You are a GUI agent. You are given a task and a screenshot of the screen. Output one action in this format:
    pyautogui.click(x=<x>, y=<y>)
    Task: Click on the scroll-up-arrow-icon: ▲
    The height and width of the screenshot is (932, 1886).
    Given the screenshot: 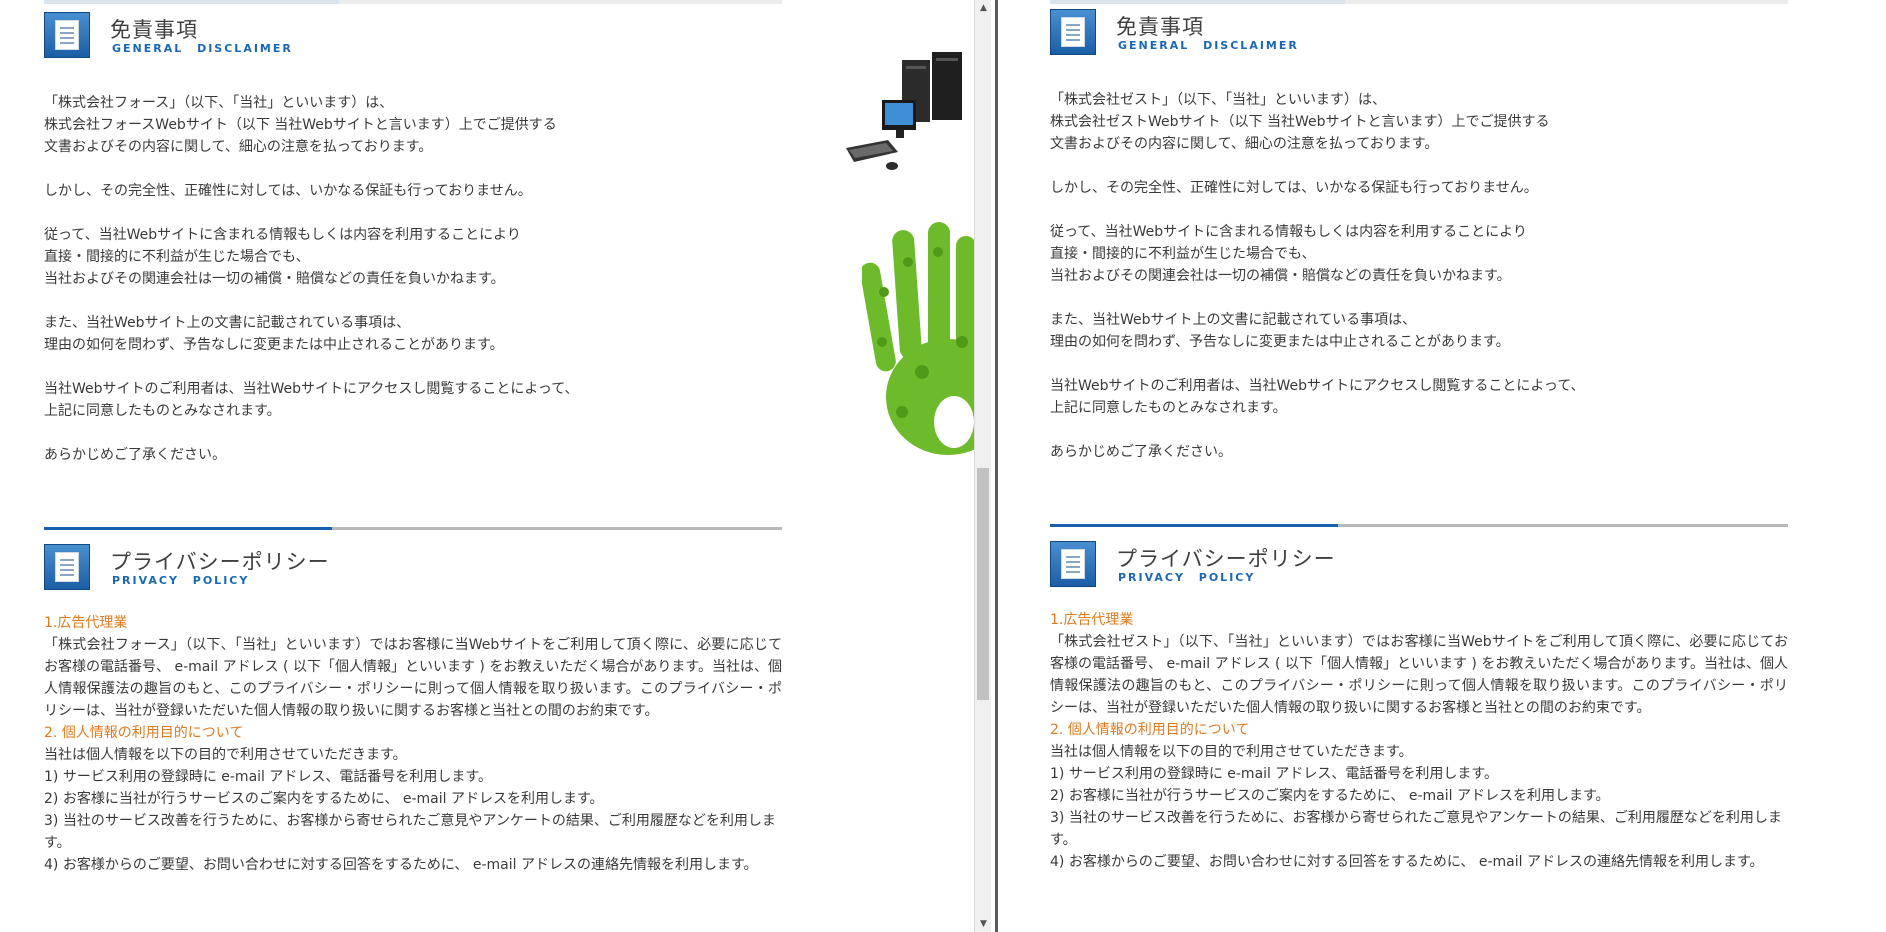 What is the action you would take?
    pyautogui.click(x=983, y=8)
    